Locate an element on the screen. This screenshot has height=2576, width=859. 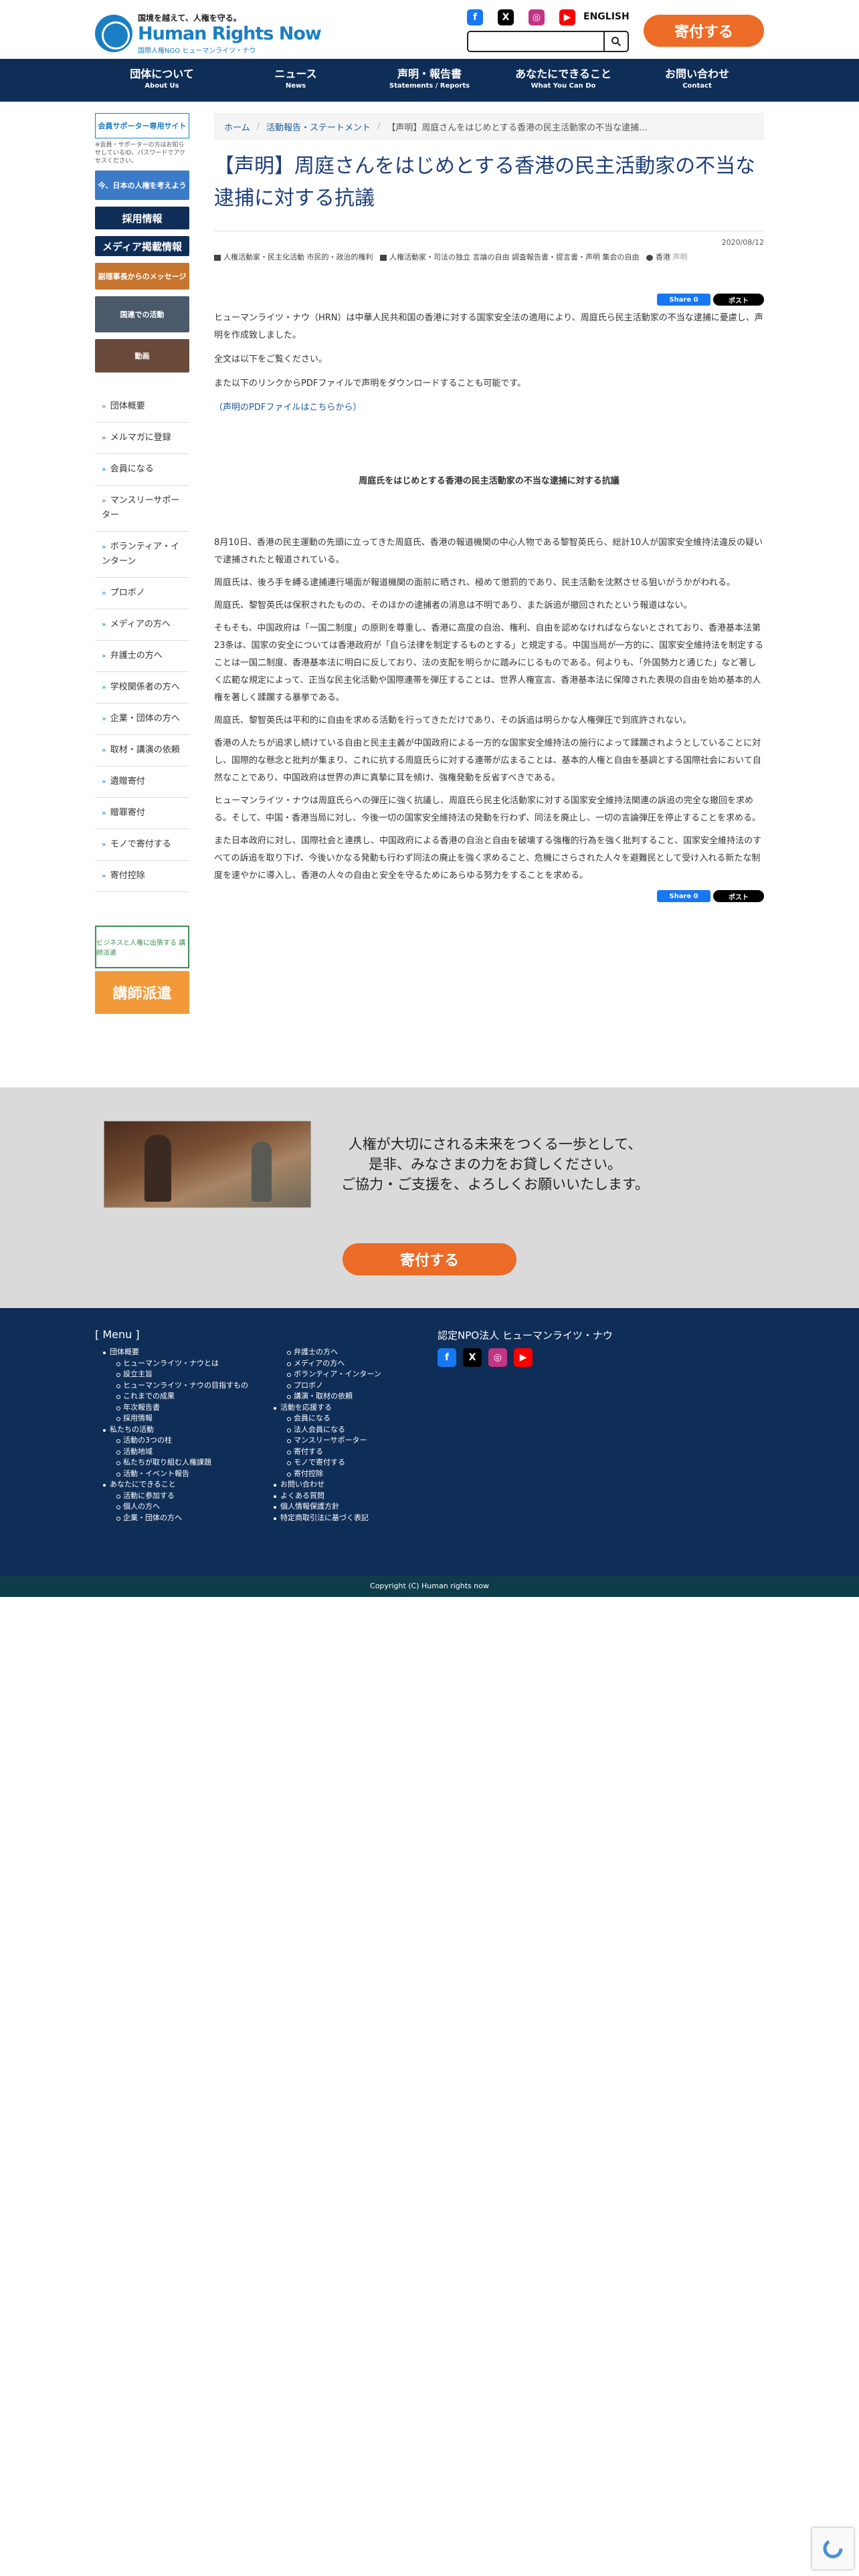
sidebar-nav-item: » 会員になる is located at coordinates (142, 470).